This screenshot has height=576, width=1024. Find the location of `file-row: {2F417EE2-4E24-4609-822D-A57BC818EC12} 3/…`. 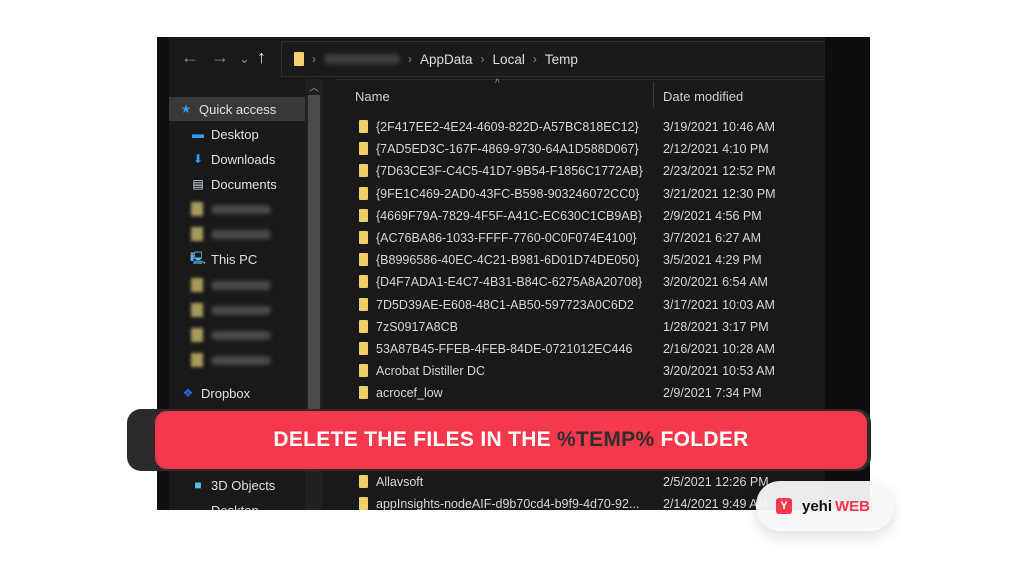

file-row: {2F417EE2-4E24-4609-822D-A57BC818EC12} 3/… is located at coordinates (580, 127).